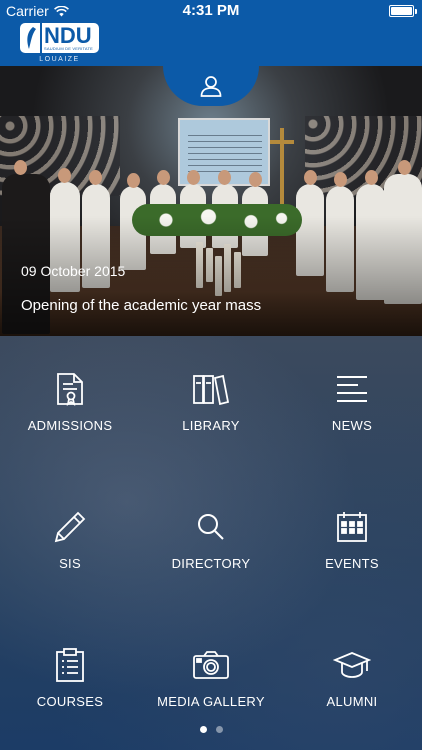 This screenshot has width=422, height=750. What do you see at coordinates (211, 407) in the screenshot?
I see `menu-item-library: LIBRARY` at bounding box center [211, 407].